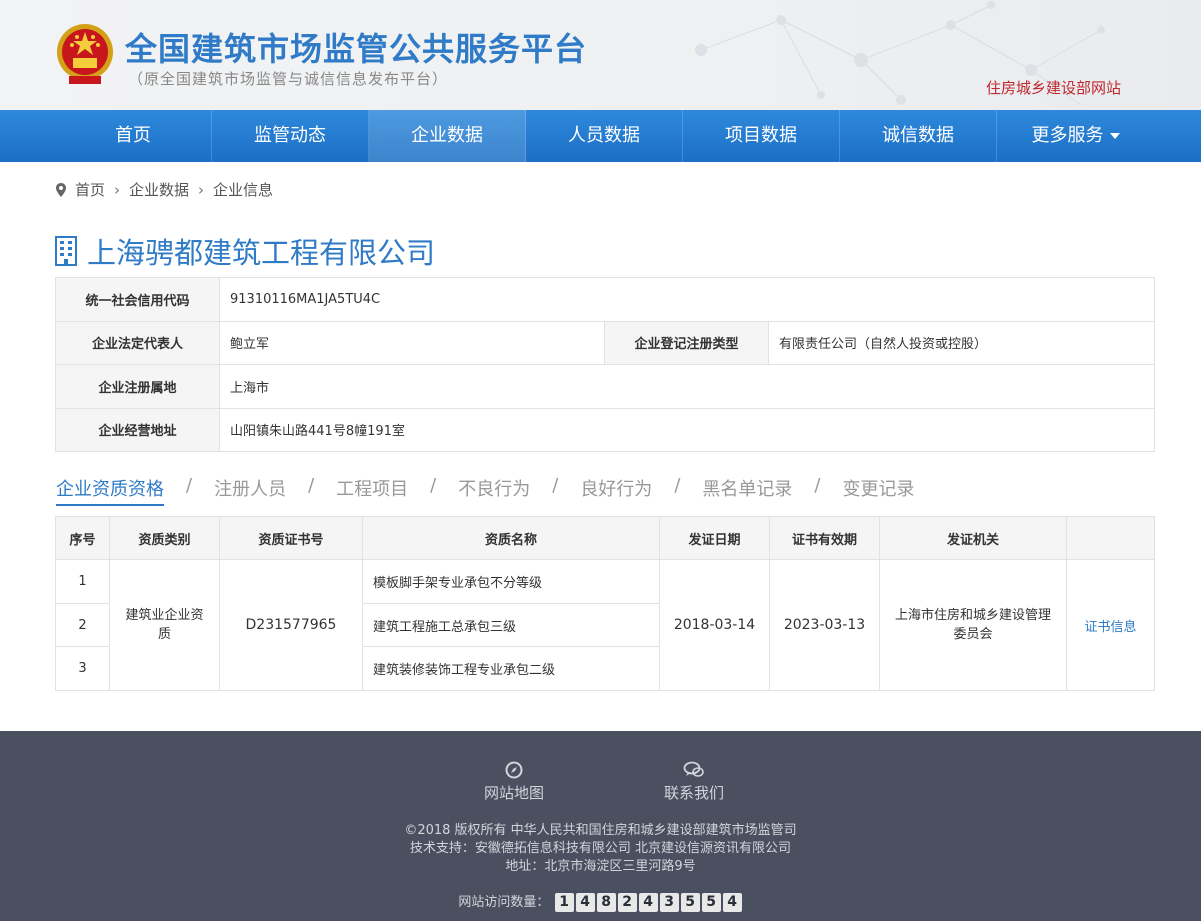 The width and height of the screenshot is (1201, 921). I want to click on cert-no: D231577965, so click(291, 625).